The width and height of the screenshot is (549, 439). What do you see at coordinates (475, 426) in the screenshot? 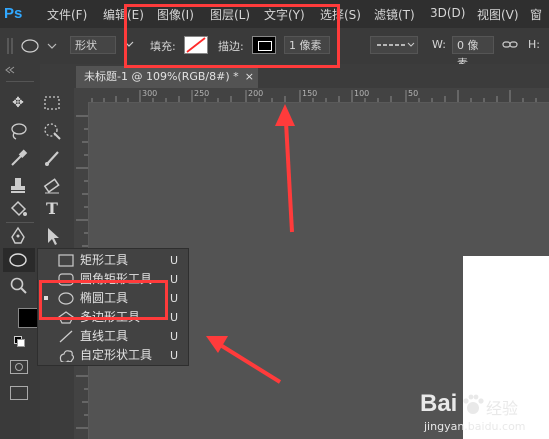
I see `watermark-url: jingyan.baidu.com` at bounding box center [475, 426].